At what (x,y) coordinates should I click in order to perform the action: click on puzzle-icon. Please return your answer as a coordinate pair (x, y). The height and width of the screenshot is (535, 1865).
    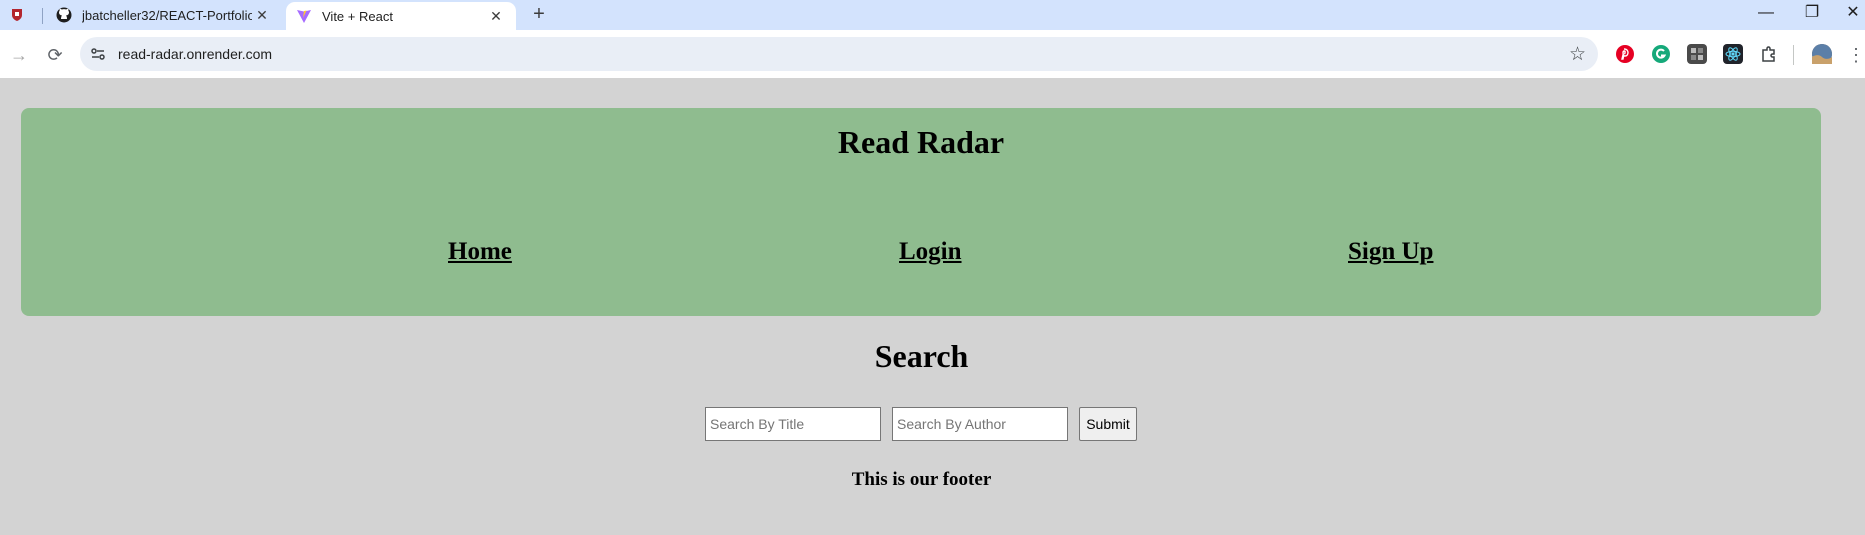
    Looking at the image, I should click on (1769, 54).